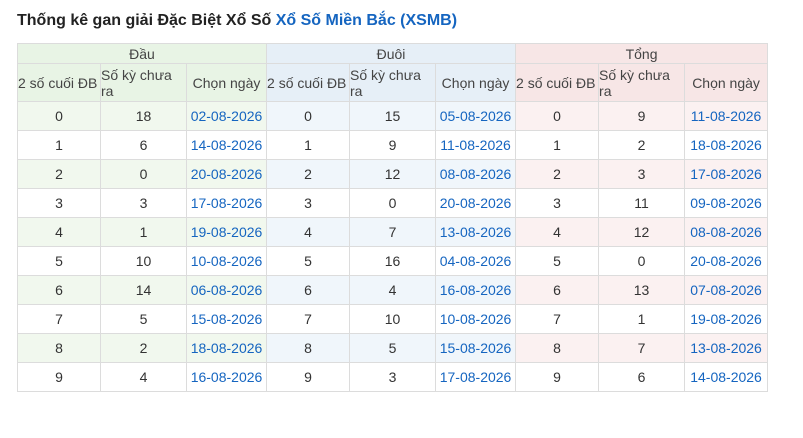 This screenshot has width=803, height=438. I want to click on dau-date-link: 15-08-2026, so click(227, 319).